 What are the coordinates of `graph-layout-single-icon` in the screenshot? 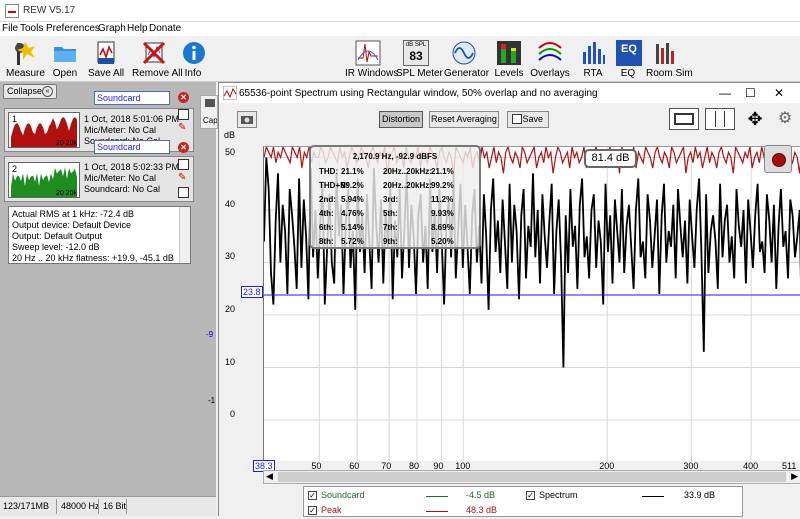 It's located at (684, 119).